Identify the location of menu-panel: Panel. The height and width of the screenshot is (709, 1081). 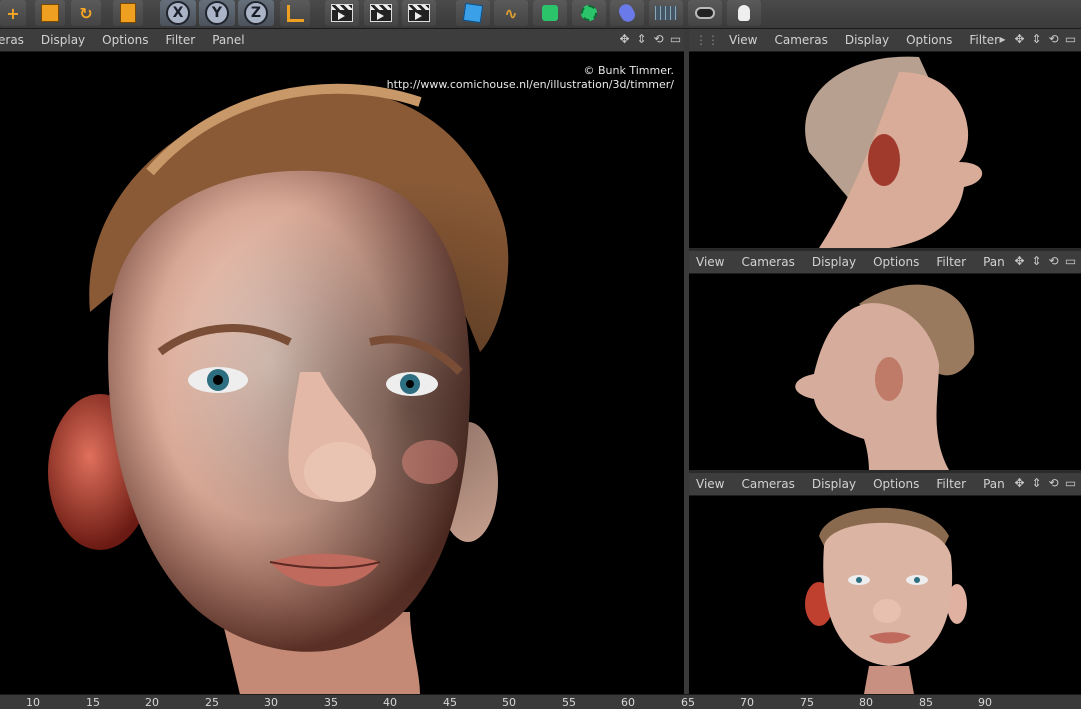
(228, 40).